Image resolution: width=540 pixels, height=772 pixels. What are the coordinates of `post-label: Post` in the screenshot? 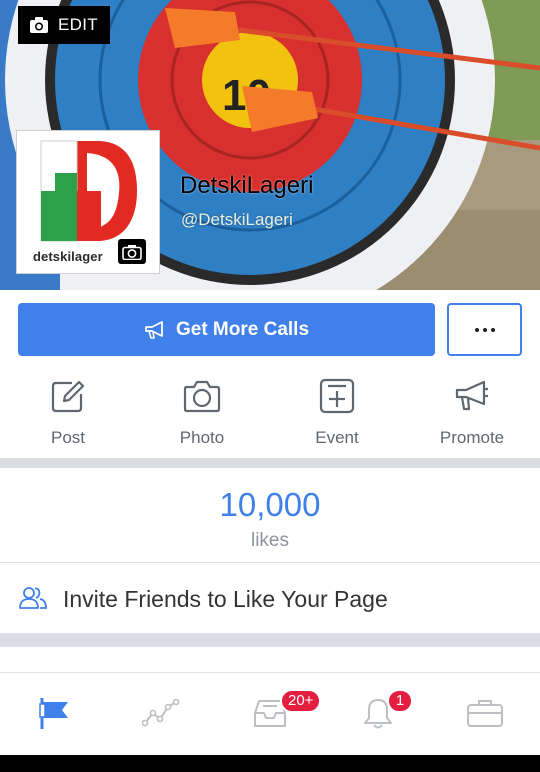 It's located at (68, 437).